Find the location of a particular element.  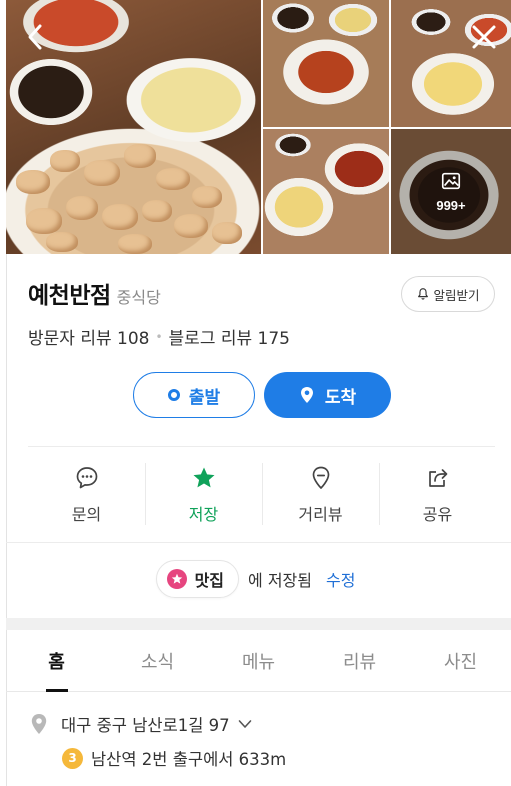

address-row: 대구 중구 남산로1길 97 is located at coordinates (141, 724).